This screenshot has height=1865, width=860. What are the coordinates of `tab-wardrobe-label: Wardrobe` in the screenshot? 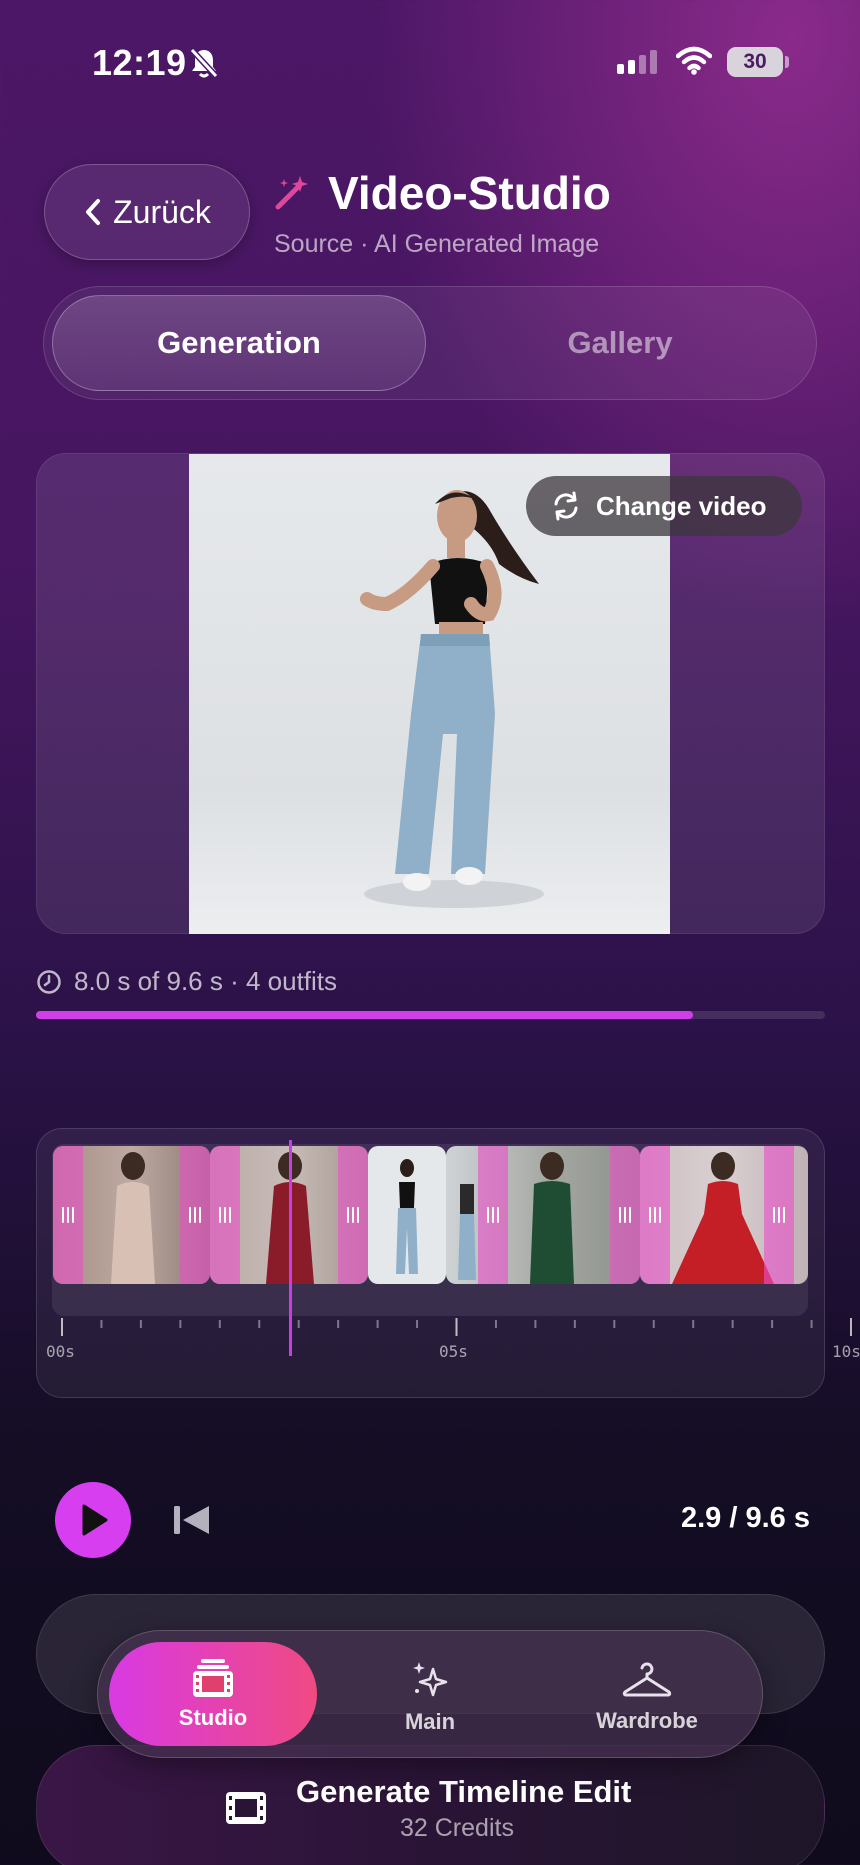 It's located at (647, 1720).